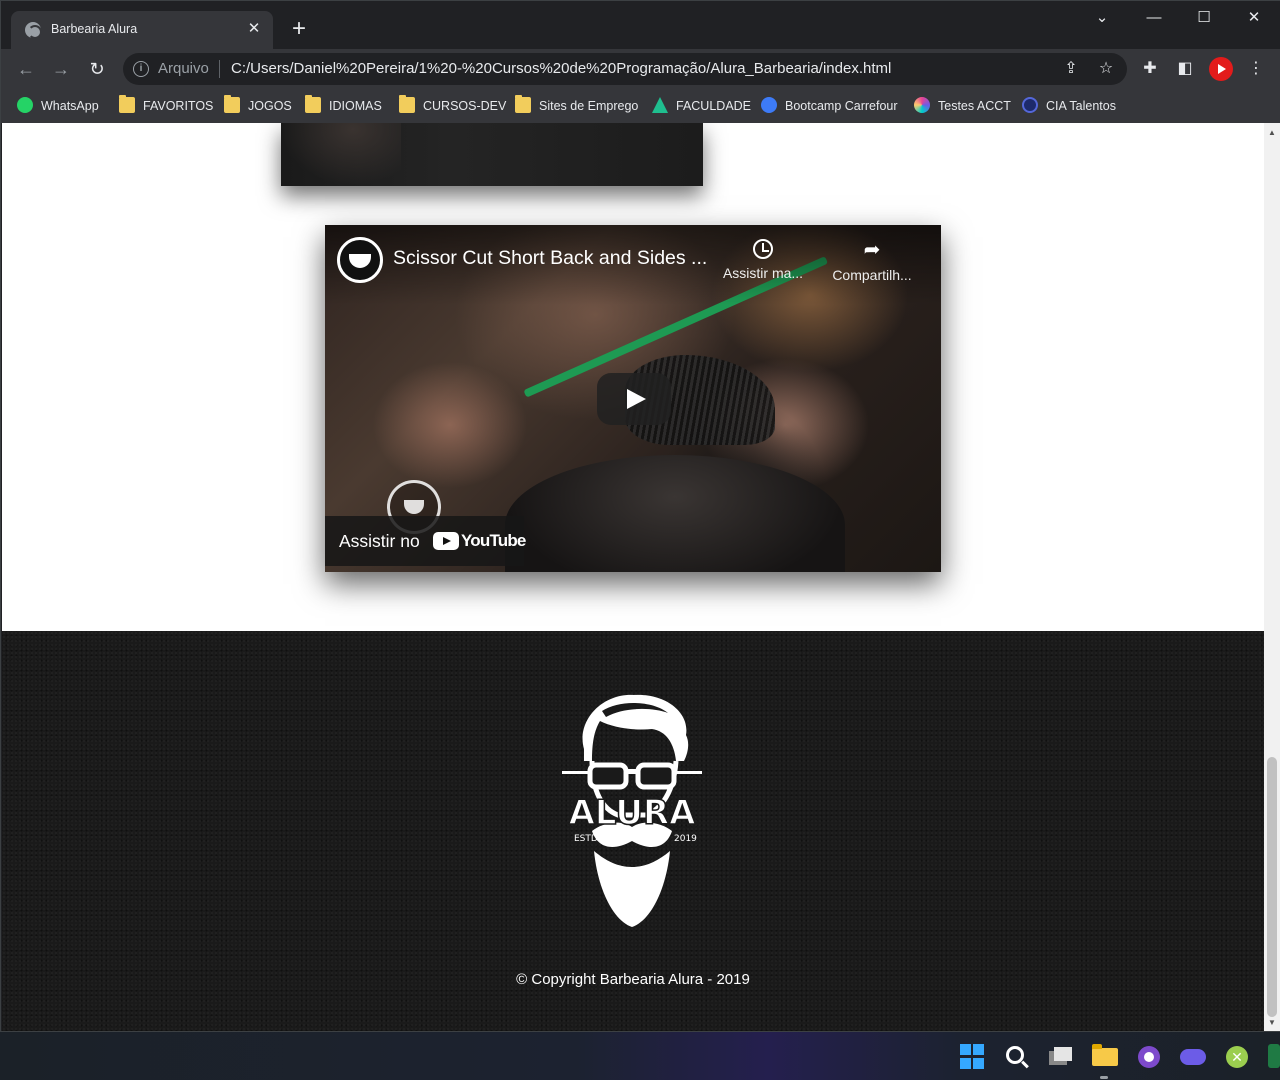  What do you see at coordinates (33, 30) in the screenshot?
I see `globe-icon` at bounding box center [33, 30].